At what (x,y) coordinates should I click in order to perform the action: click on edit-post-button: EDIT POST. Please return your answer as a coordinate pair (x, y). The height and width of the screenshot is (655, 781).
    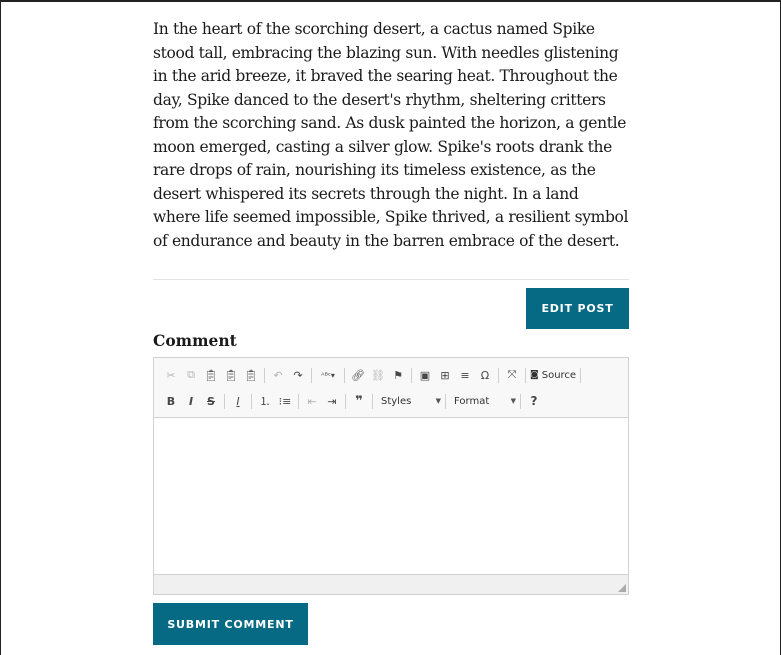
    Looking at the image, I should click on (577, 308).